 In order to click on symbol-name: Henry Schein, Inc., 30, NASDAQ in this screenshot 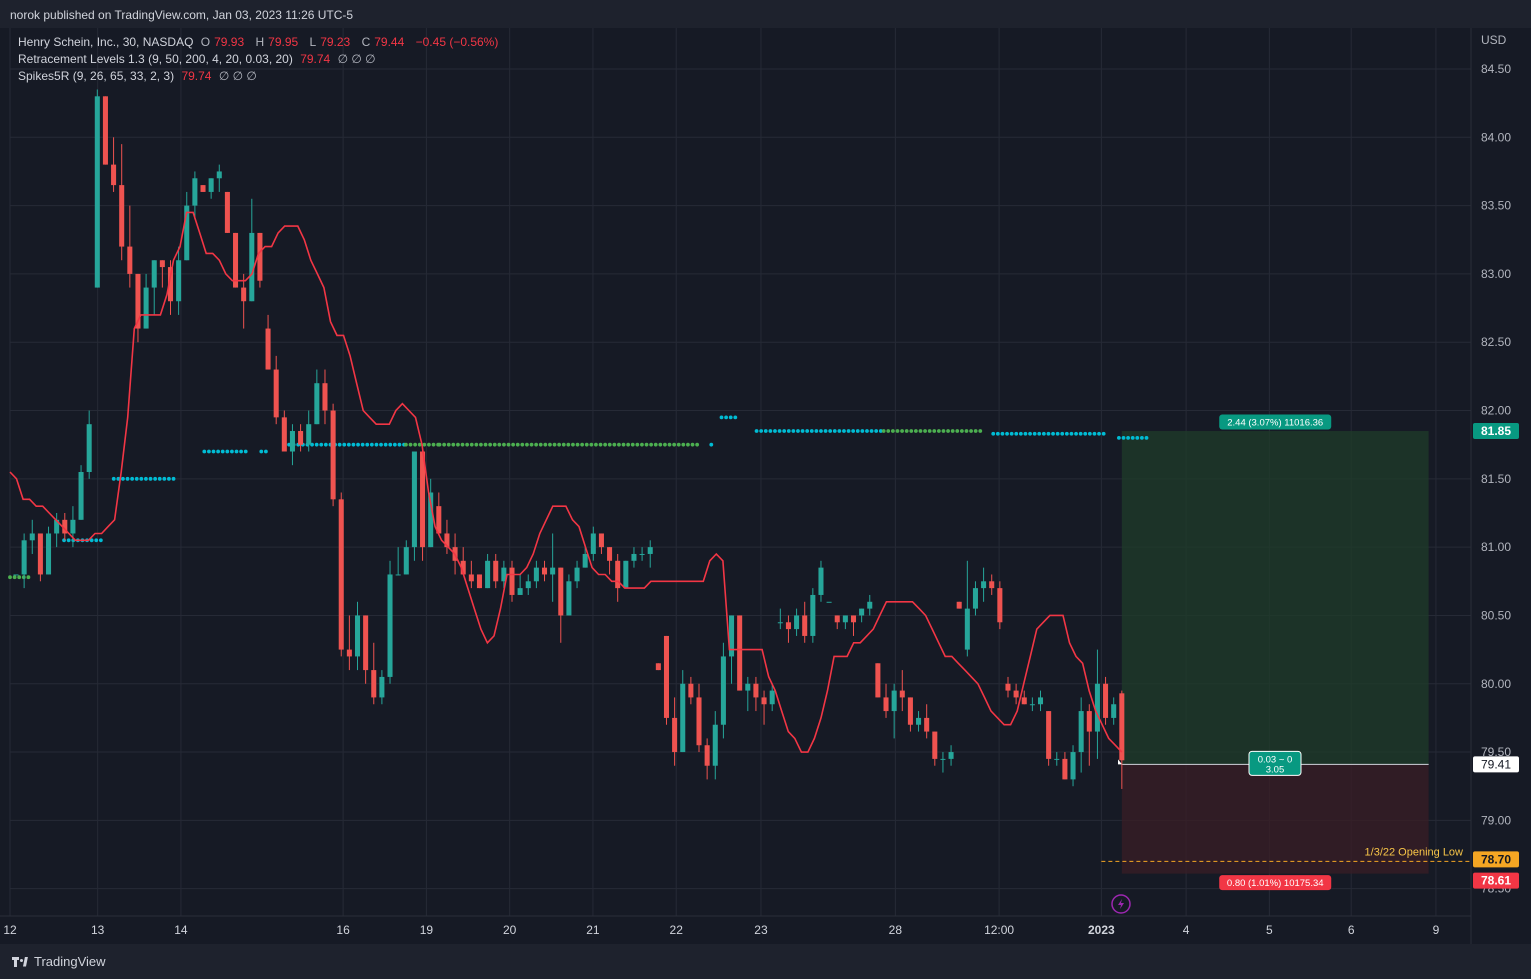, I will do `click(105, 42)`.